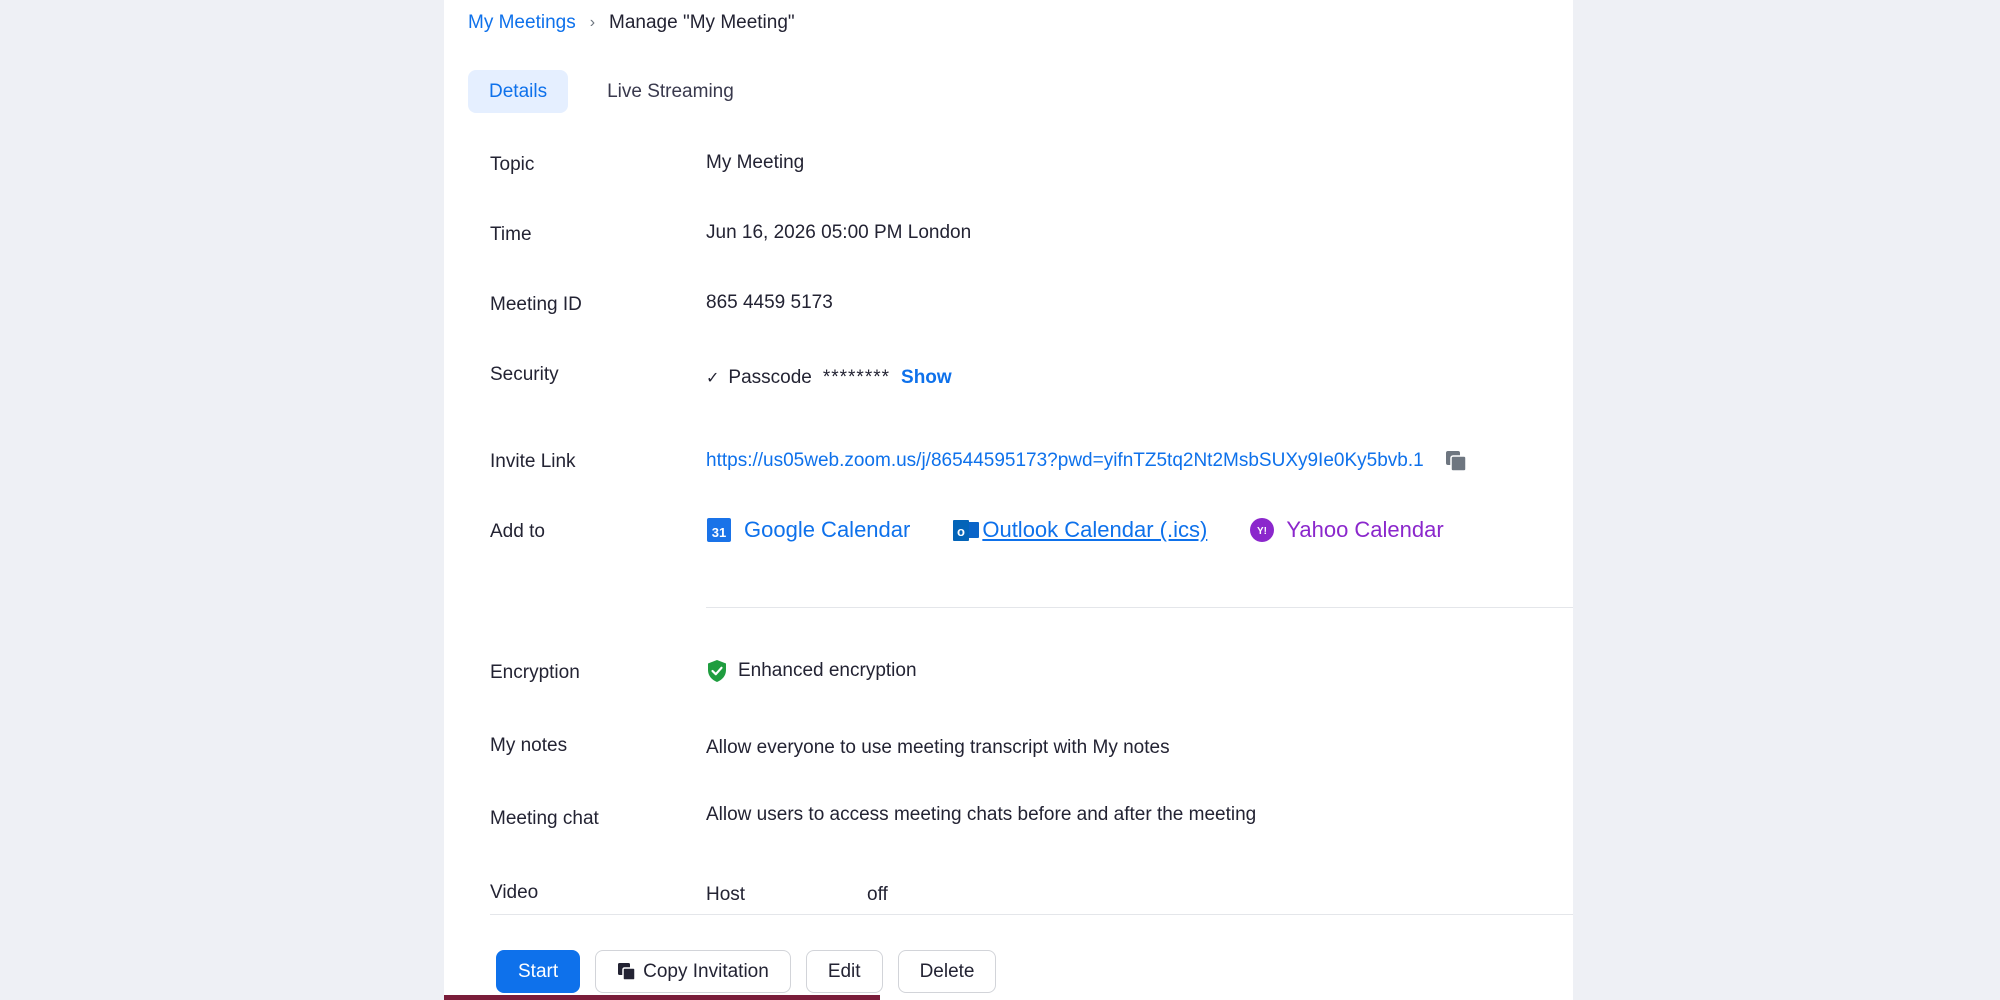  Describe the element at coordinates (827, 670) in the screenshot. I see `encryption-text: Enhanced encryption` at that location.